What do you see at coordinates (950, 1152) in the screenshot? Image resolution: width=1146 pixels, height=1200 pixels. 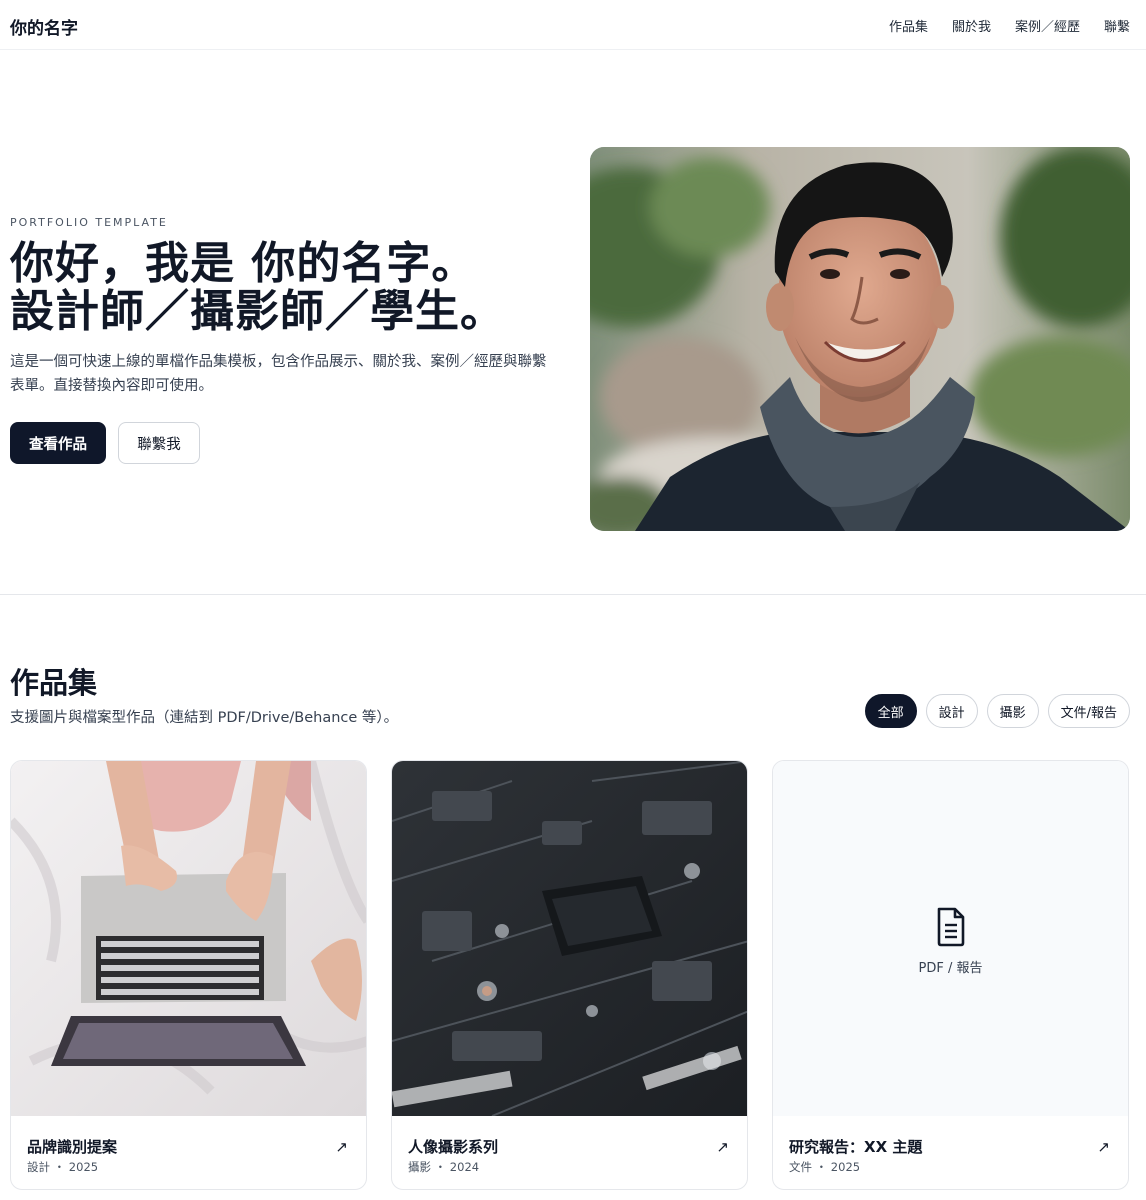 I see `card-body: 研究報告：XX 主題 文件 ・ 2025 ↗` at bounding box center [950, 1152].